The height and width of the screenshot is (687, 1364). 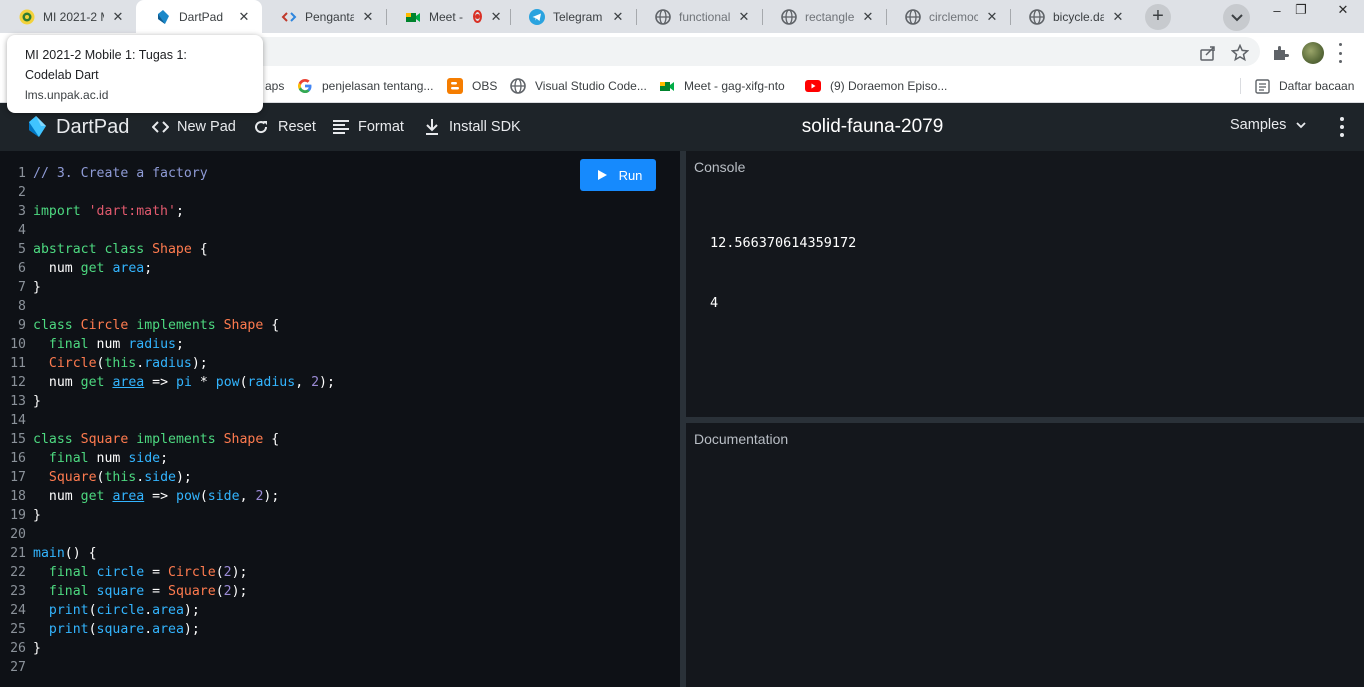 I want to click on code-line: 4, so click(x=22, y=230).